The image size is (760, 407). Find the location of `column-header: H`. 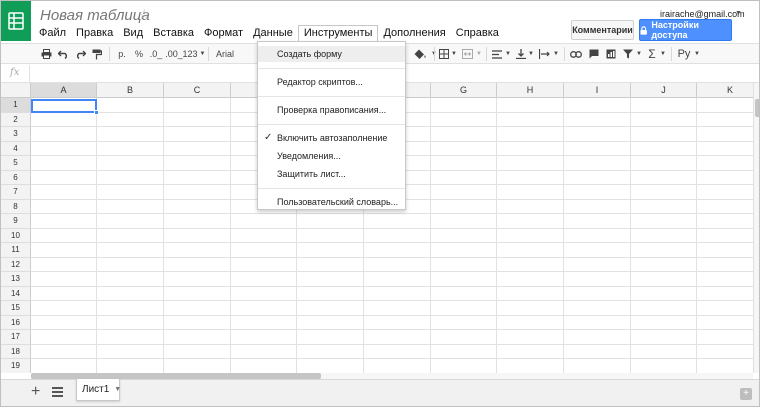

column-header: H is located at coordinates (530, 90).